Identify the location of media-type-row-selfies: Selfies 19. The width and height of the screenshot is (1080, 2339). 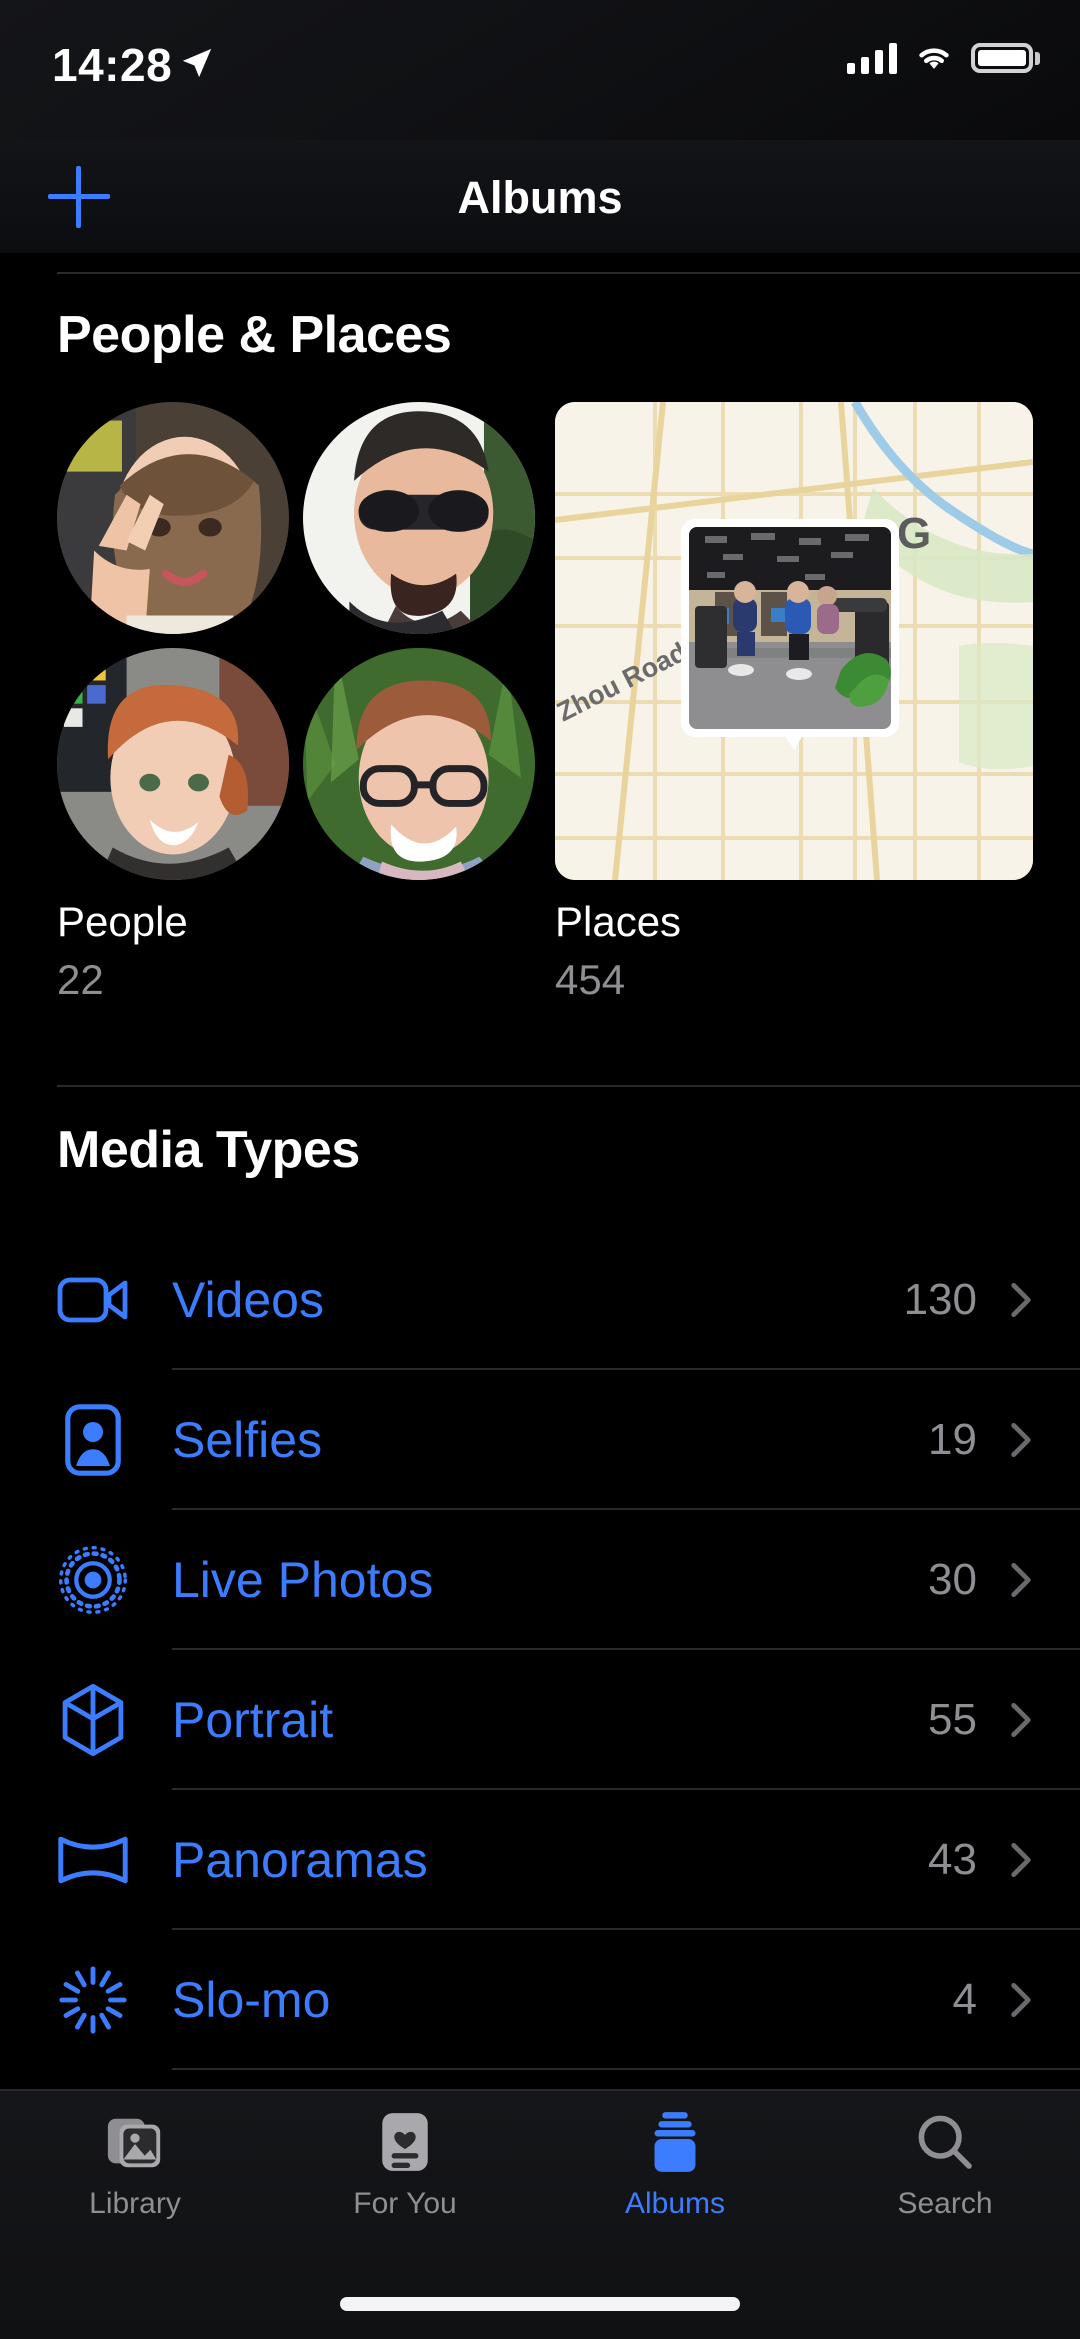
(540, 1440).